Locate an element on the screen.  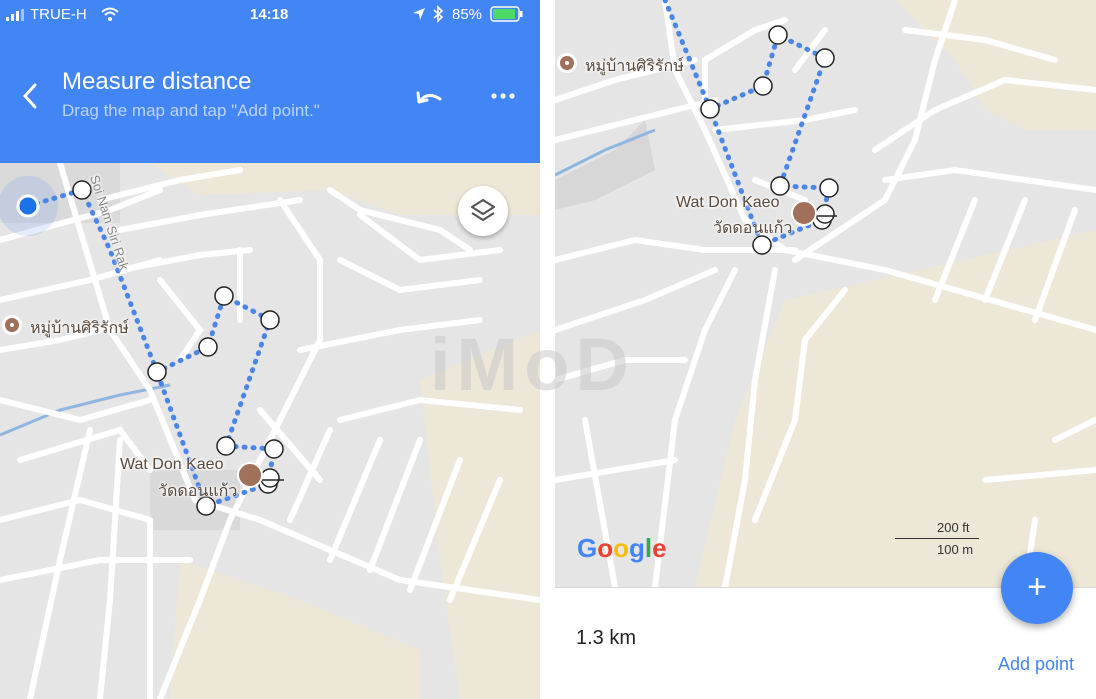
back-arrow-icon is located at coordinates (29, 96).